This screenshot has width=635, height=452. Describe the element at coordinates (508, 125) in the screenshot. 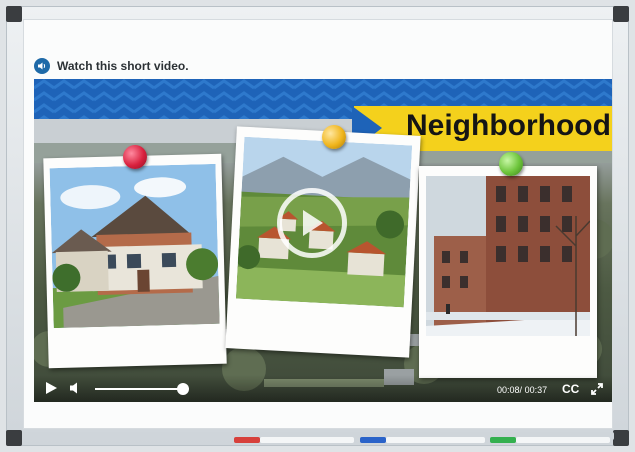

I see `video-title: Neighborhood` at that location.